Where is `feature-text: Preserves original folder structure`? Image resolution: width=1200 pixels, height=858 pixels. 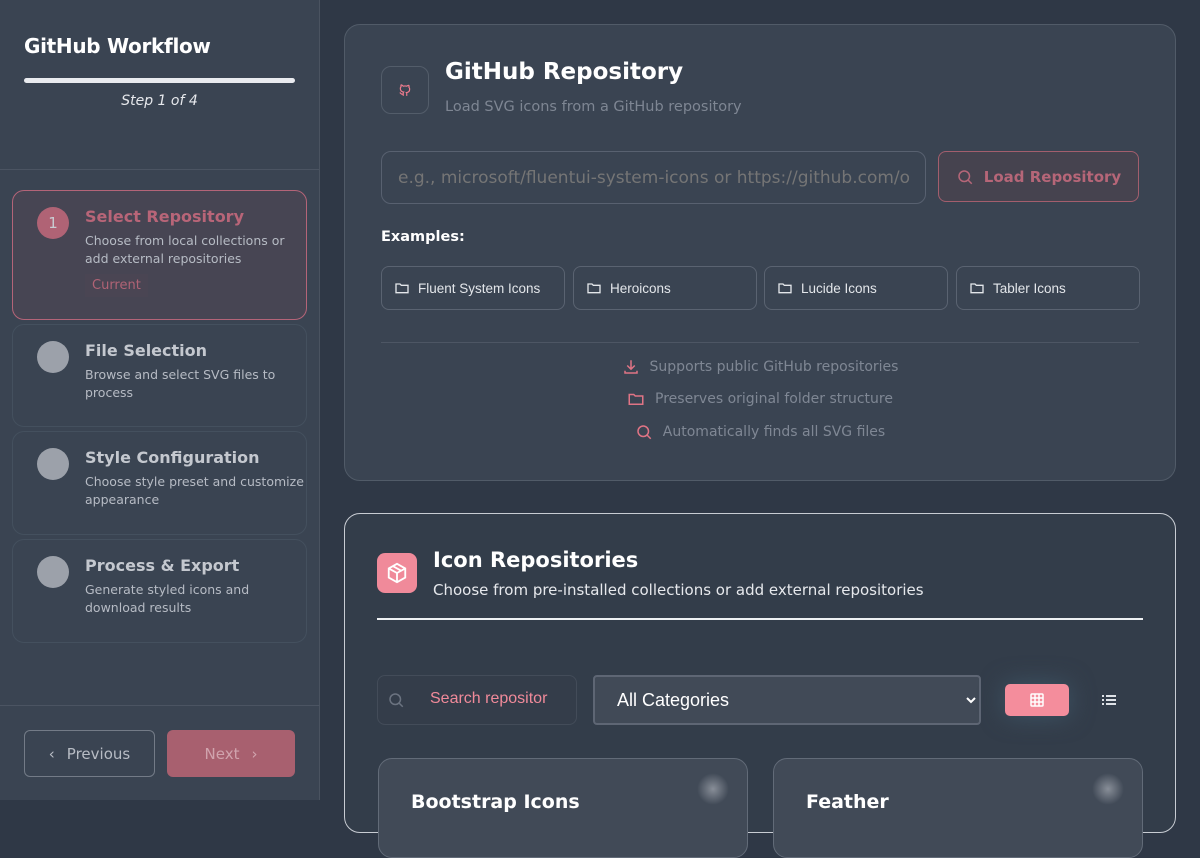
feature-text: Preserves original folder structure is located at coordinates (774, 399).